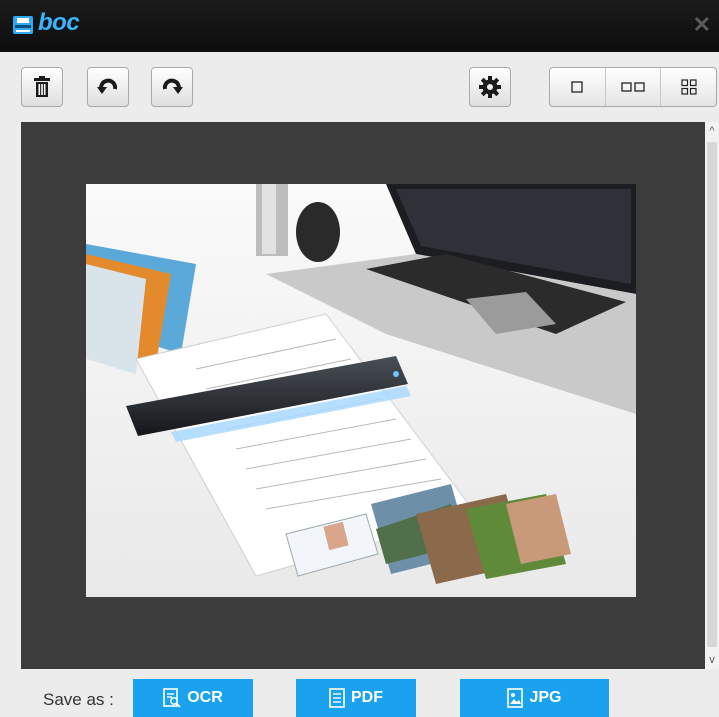  I want to click on settings-button, so click(490, 87).